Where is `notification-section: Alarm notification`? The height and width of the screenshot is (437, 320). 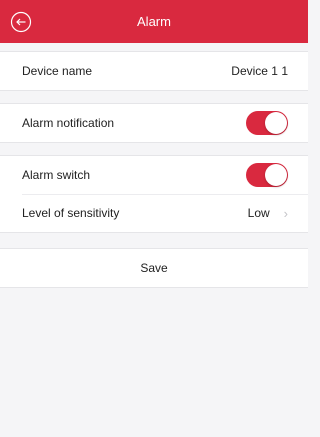
notification-section: Alarm notification is located at coordinates (154, 123).